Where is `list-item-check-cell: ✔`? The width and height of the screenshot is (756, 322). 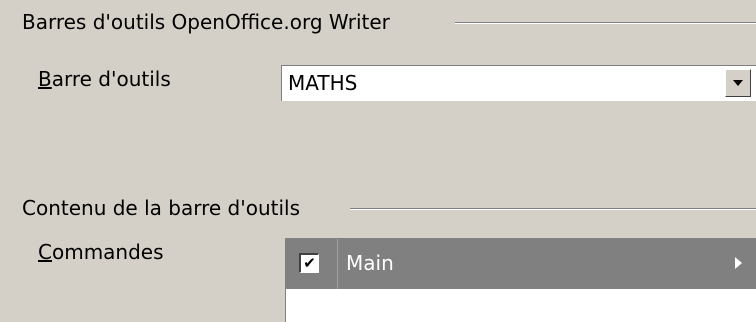 list-item-check-cell: ✔ is located at coordinates (312, 264).